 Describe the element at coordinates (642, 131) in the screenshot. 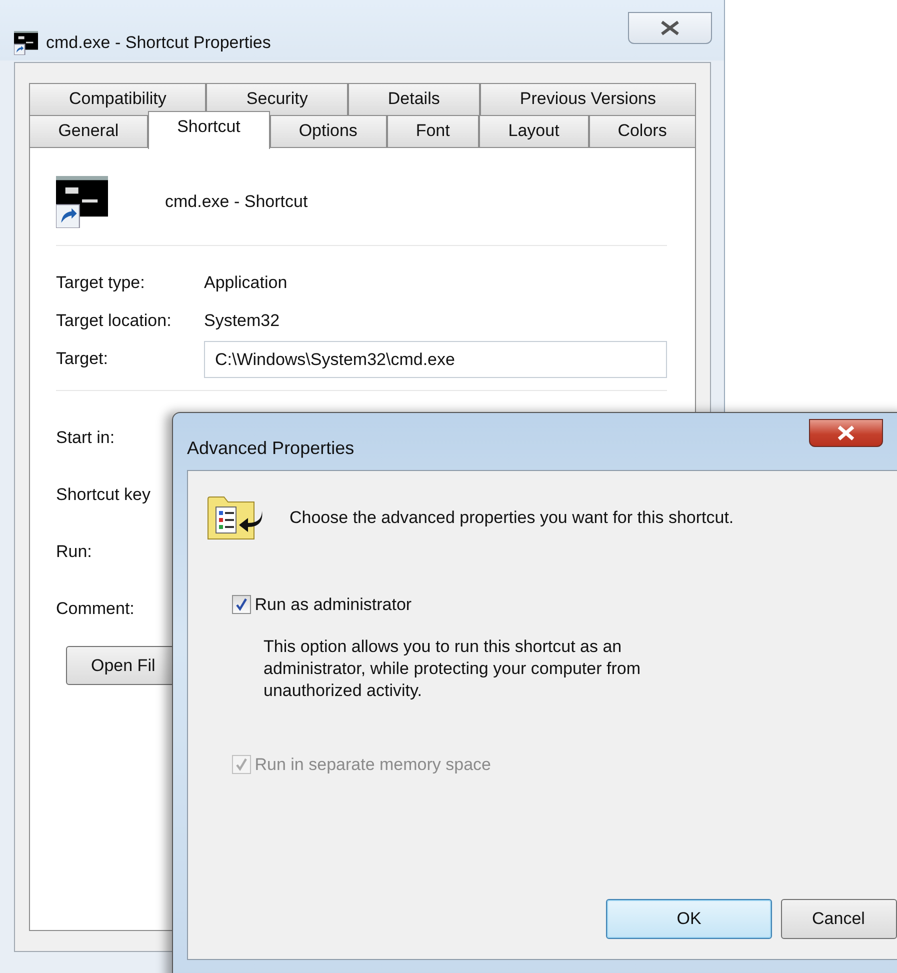

I see `tab: Colors` at that location.